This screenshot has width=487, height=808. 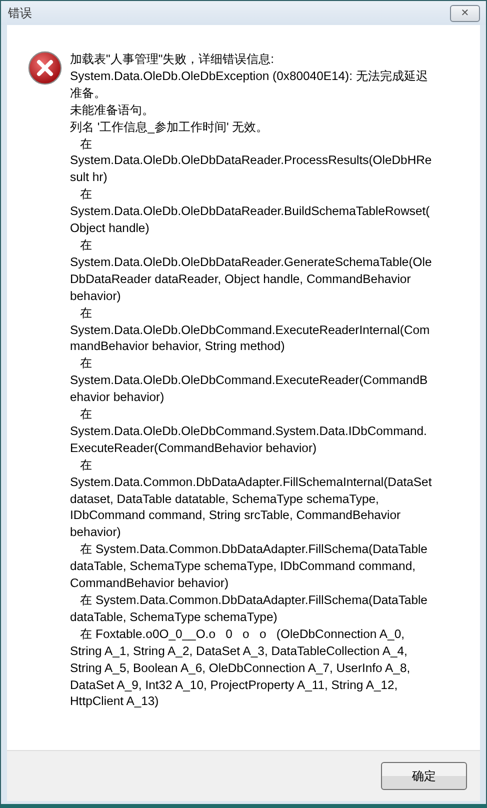 I want to click on error-message-line: dataset, DataTable datatable, SchemaType schemaType,, so click(x=225, y=499).